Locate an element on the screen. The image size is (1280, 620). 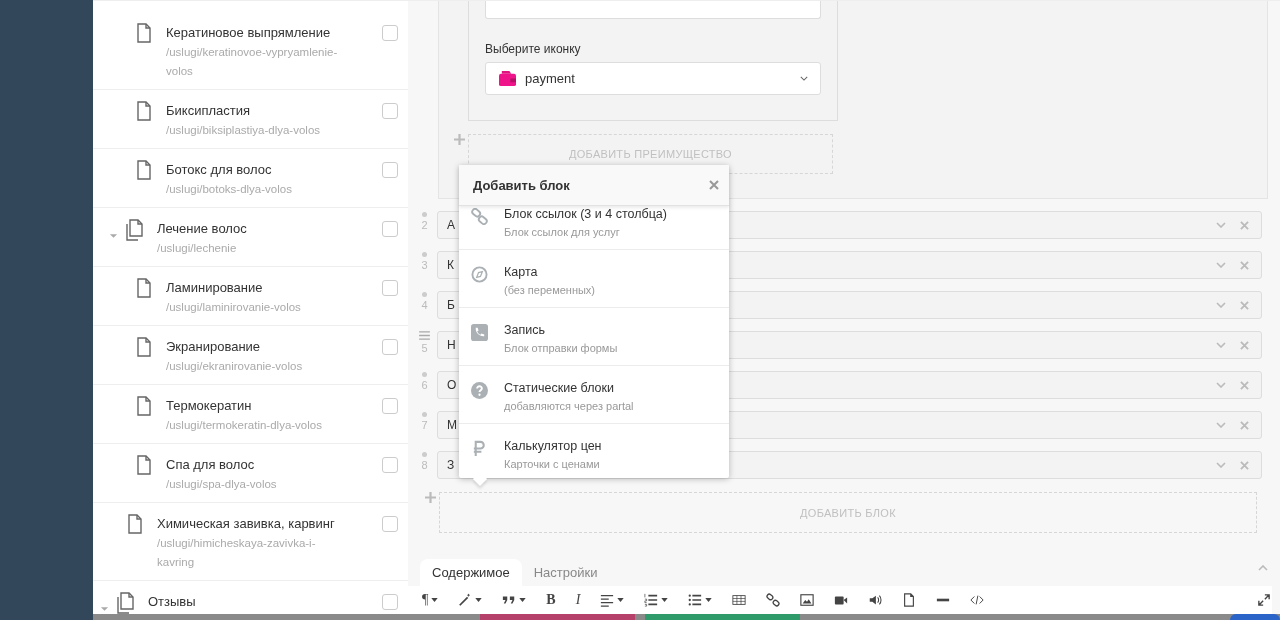
page-url: /uslugi/ekranirovanie-volos is located at coordinates (234, 366).